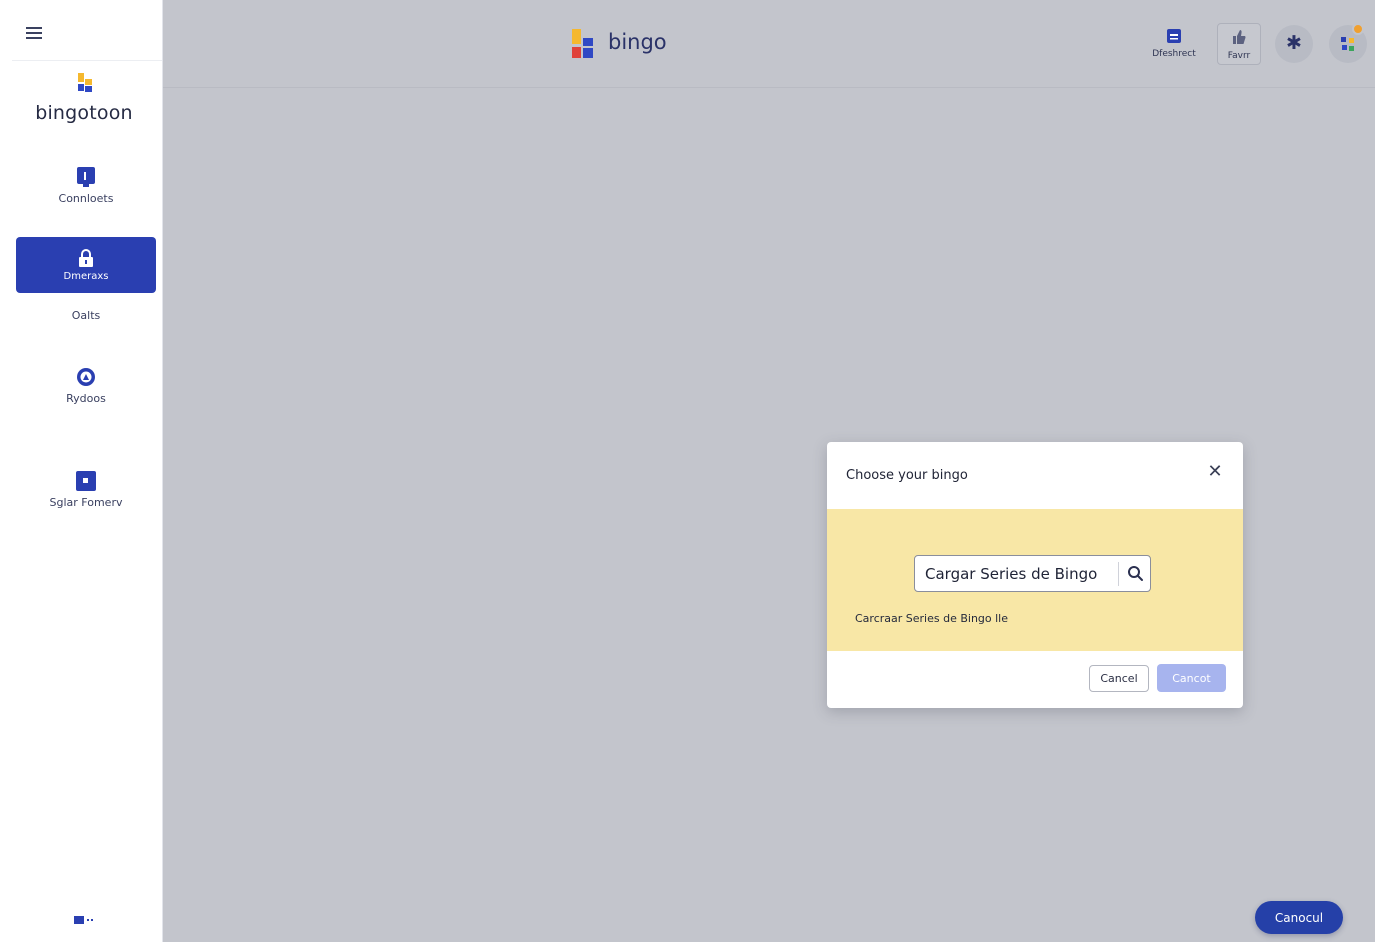 This screenshot has width=1375, height=942. Describe the element at coordinates (1299, 917) in the screenshot. I see `floating-cancel-button: Canocul` at that location.